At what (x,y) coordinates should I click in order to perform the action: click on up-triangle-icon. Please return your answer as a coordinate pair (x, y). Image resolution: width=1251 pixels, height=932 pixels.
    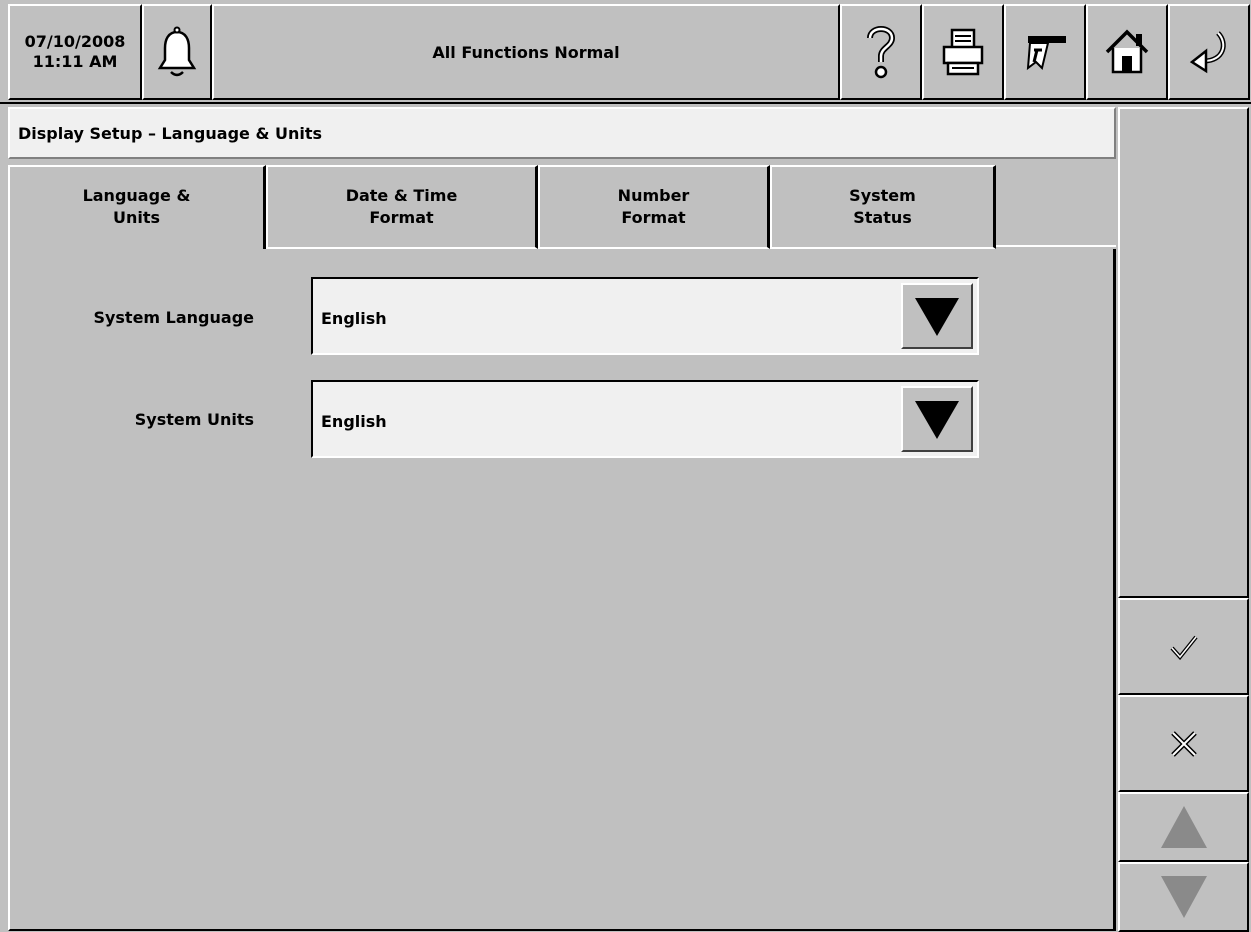
    Looking at the image, I should click on (1183, 827).